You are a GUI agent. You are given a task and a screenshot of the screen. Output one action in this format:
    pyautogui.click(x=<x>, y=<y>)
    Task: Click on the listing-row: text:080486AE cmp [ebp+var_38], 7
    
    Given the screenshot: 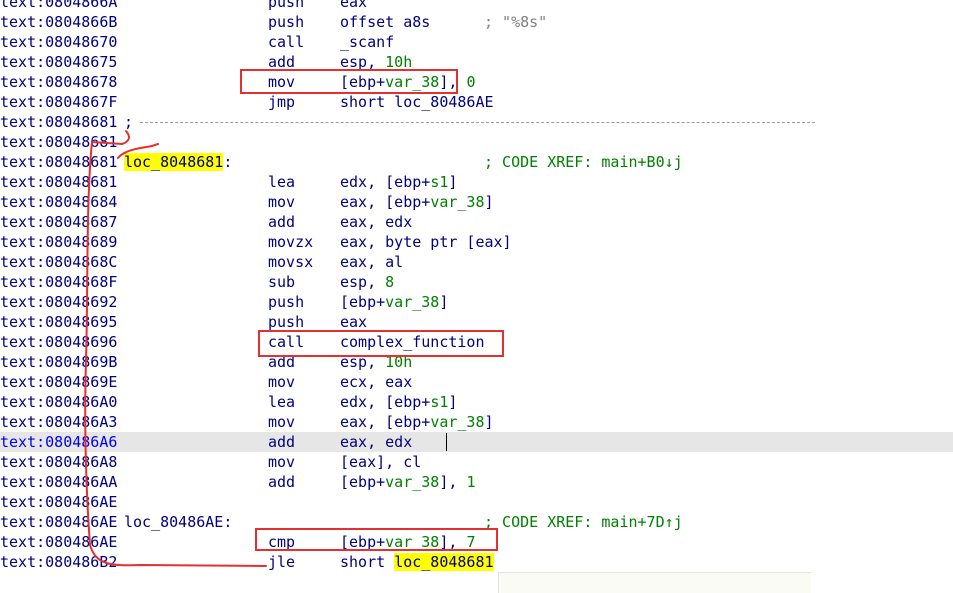 What is the action you would take?
    pyautogui.click(x=476, y=542)
    